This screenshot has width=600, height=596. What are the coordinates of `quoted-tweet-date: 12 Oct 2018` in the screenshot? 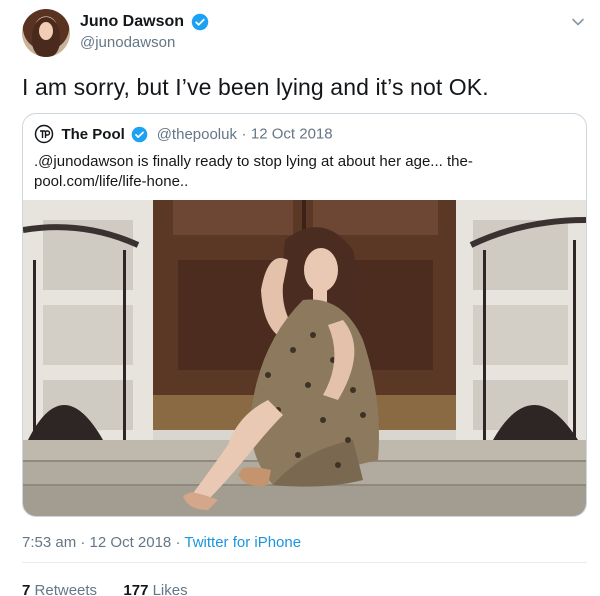 It's located at (292, 134).